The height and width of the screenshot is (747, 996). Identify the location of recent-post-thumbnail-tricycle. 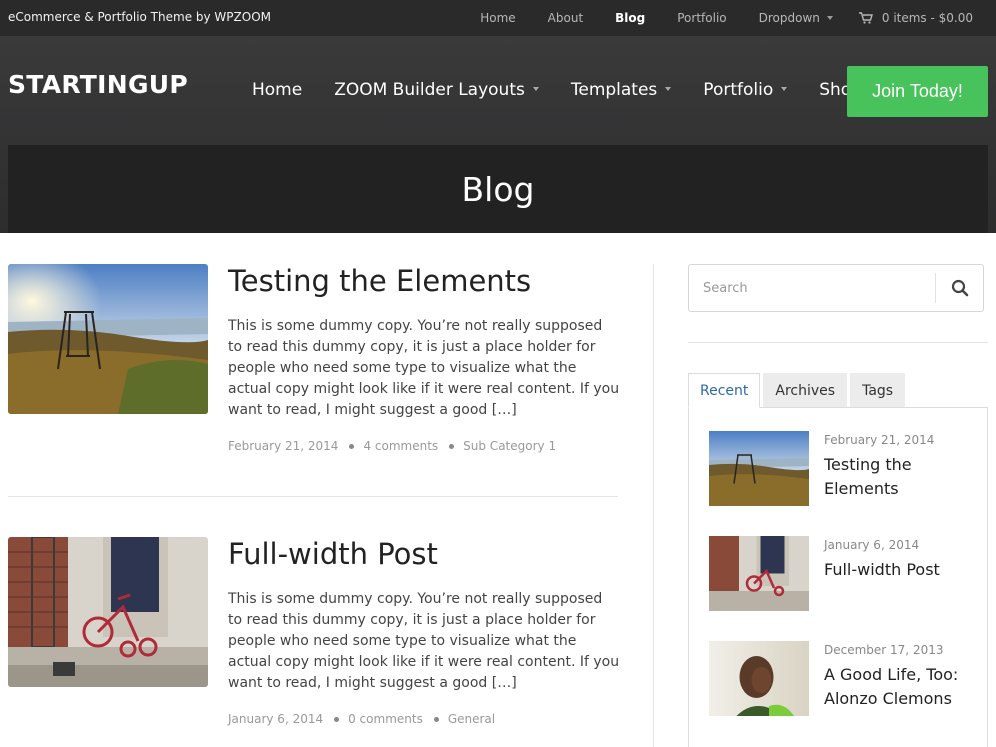
(759, 573).